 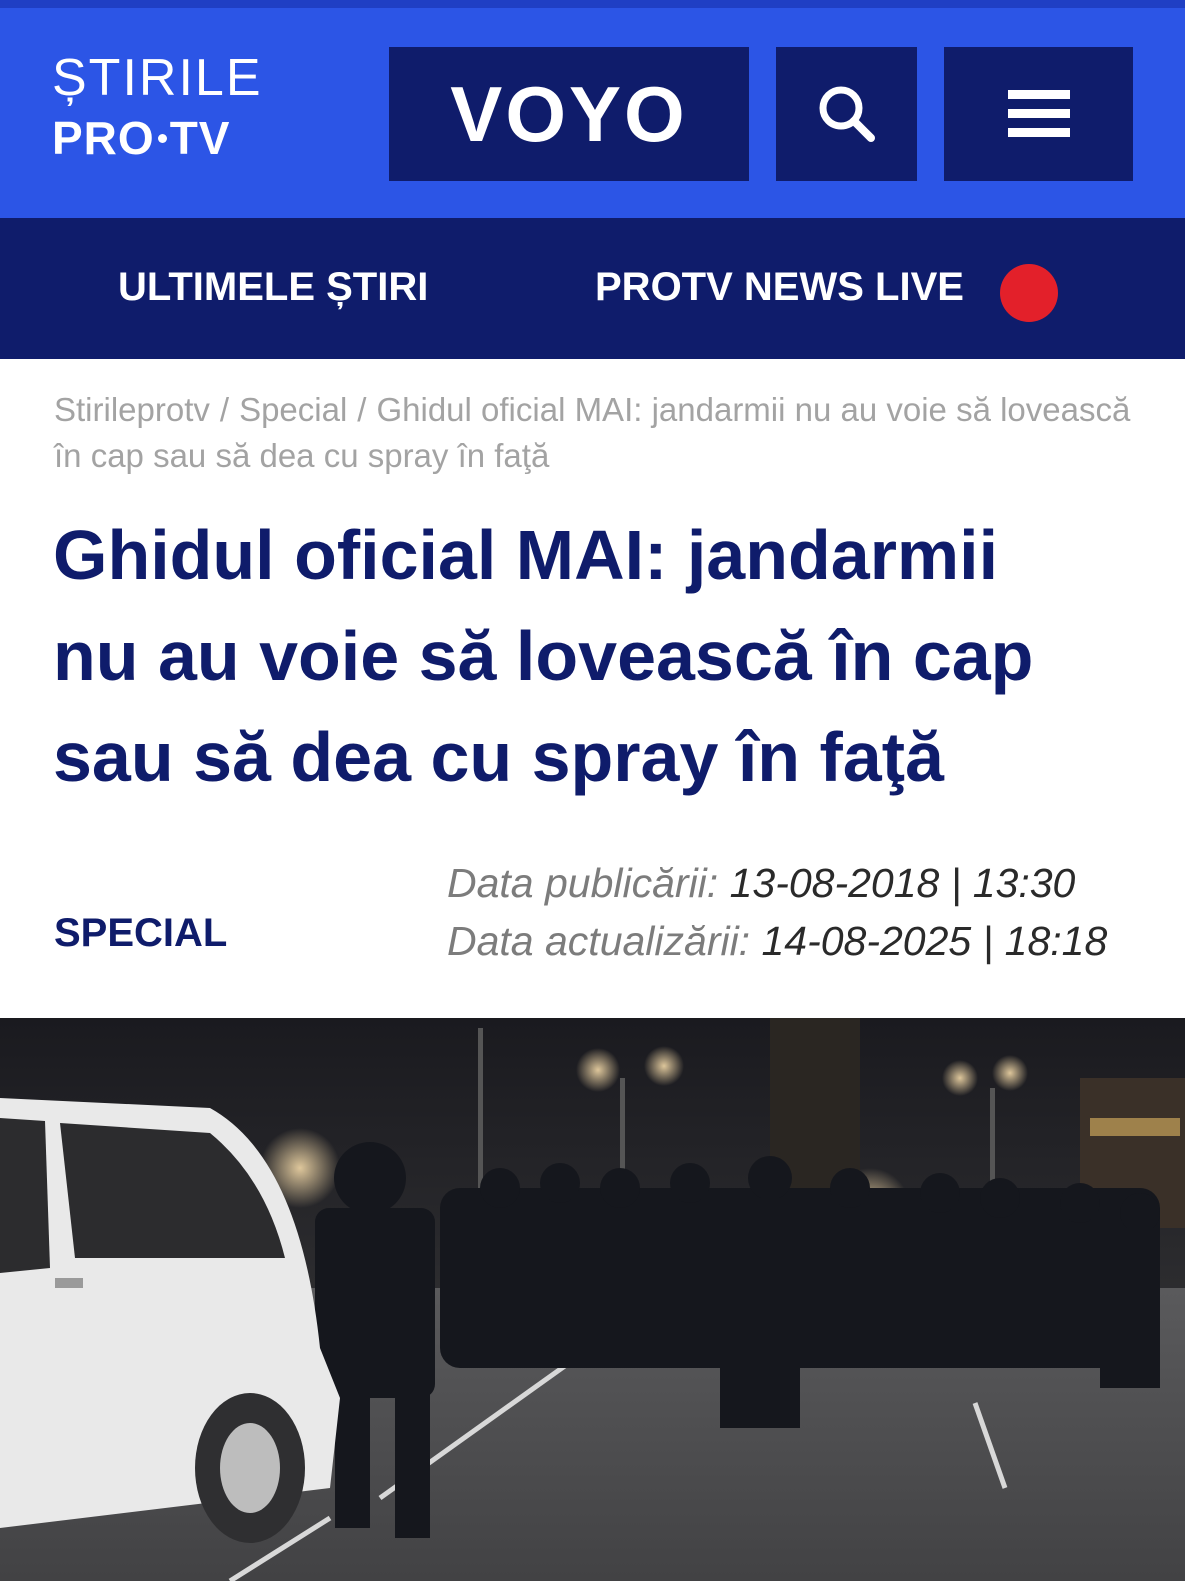 I want to click on logo-pro: PRO, so click(x=103, y=138).